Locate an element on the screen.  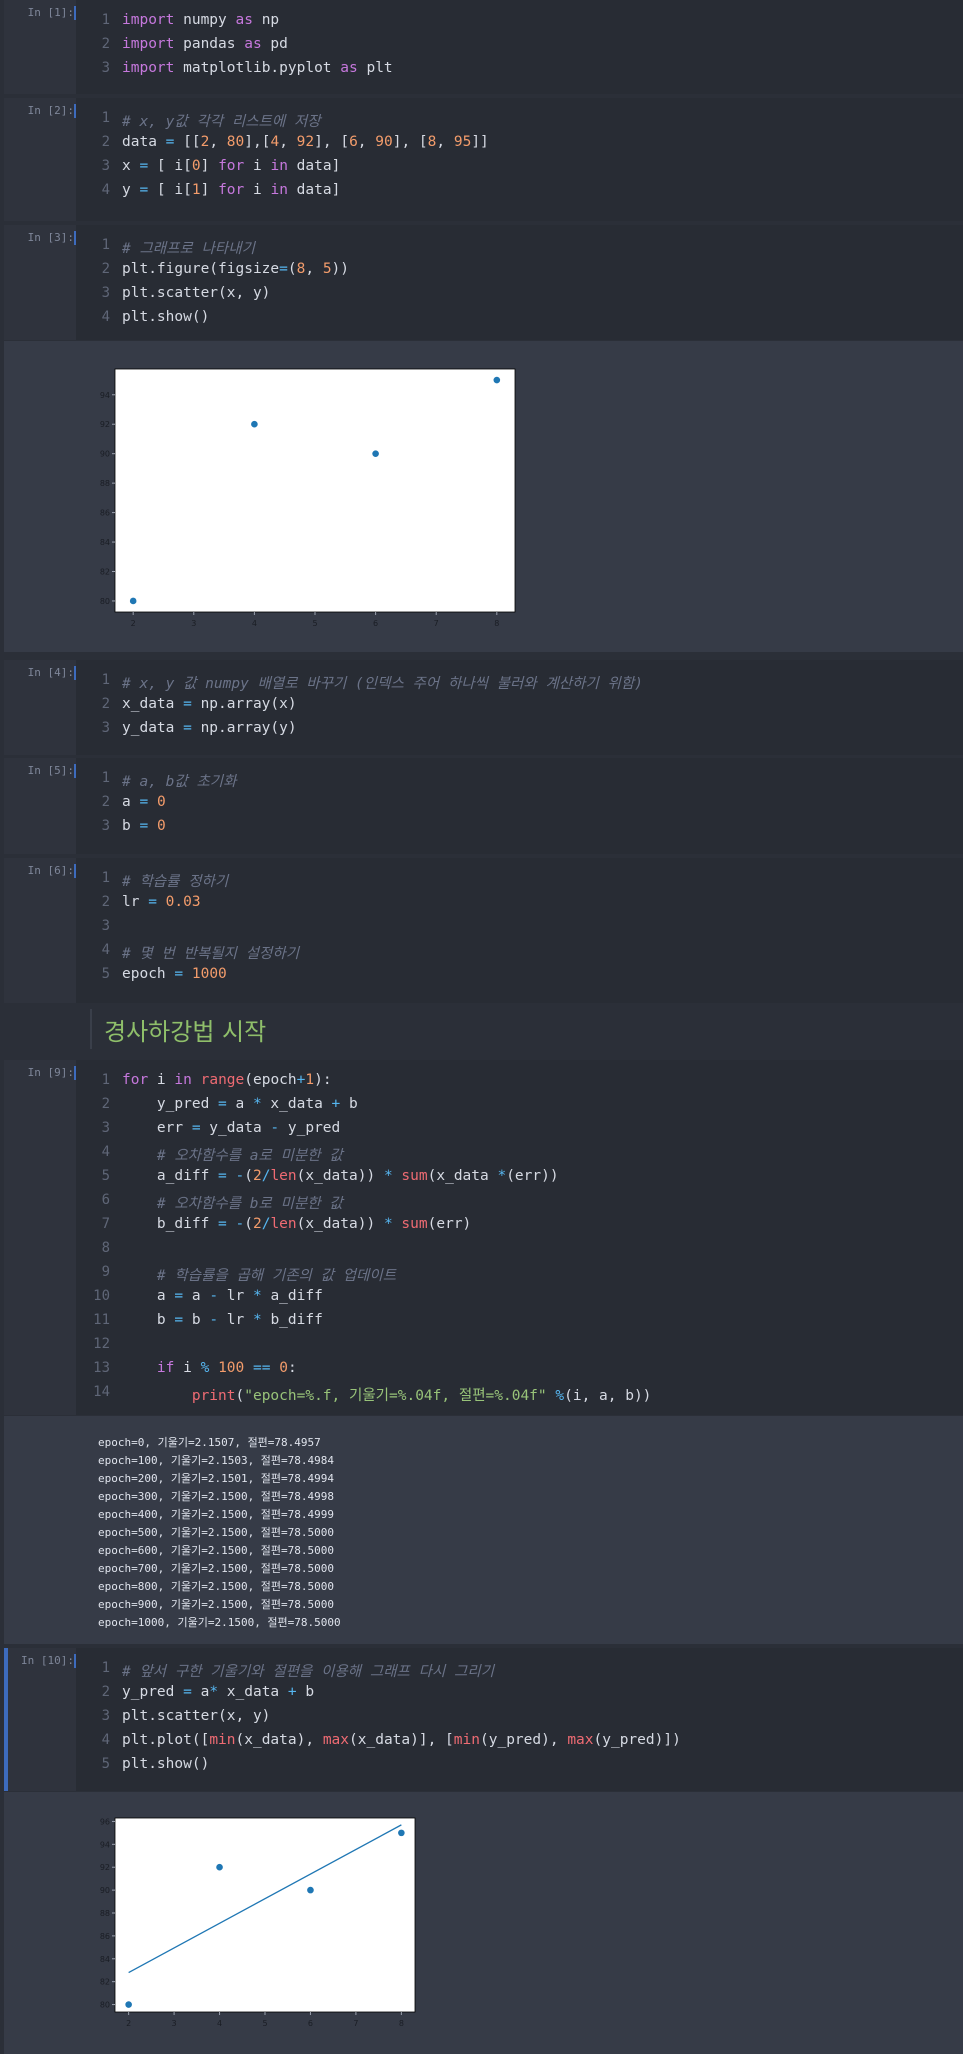
stdout-line: epoch=300, 기울기=2.1500, 절편=78.4998 is located at coordinates (216, 1496).